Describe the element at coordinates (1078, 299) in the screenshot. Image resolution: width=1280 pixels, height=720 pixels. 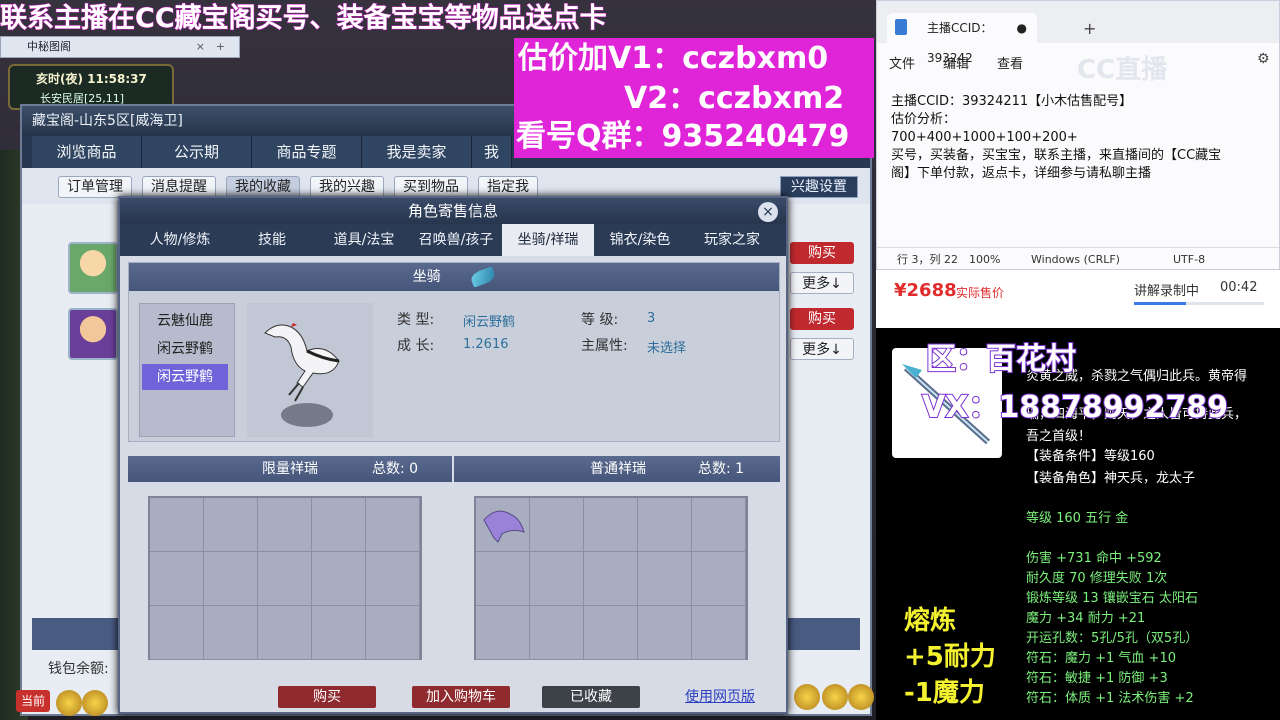
I see `price-strip: ¥2688 实际售价 讲解录制中 00:42` at that location.